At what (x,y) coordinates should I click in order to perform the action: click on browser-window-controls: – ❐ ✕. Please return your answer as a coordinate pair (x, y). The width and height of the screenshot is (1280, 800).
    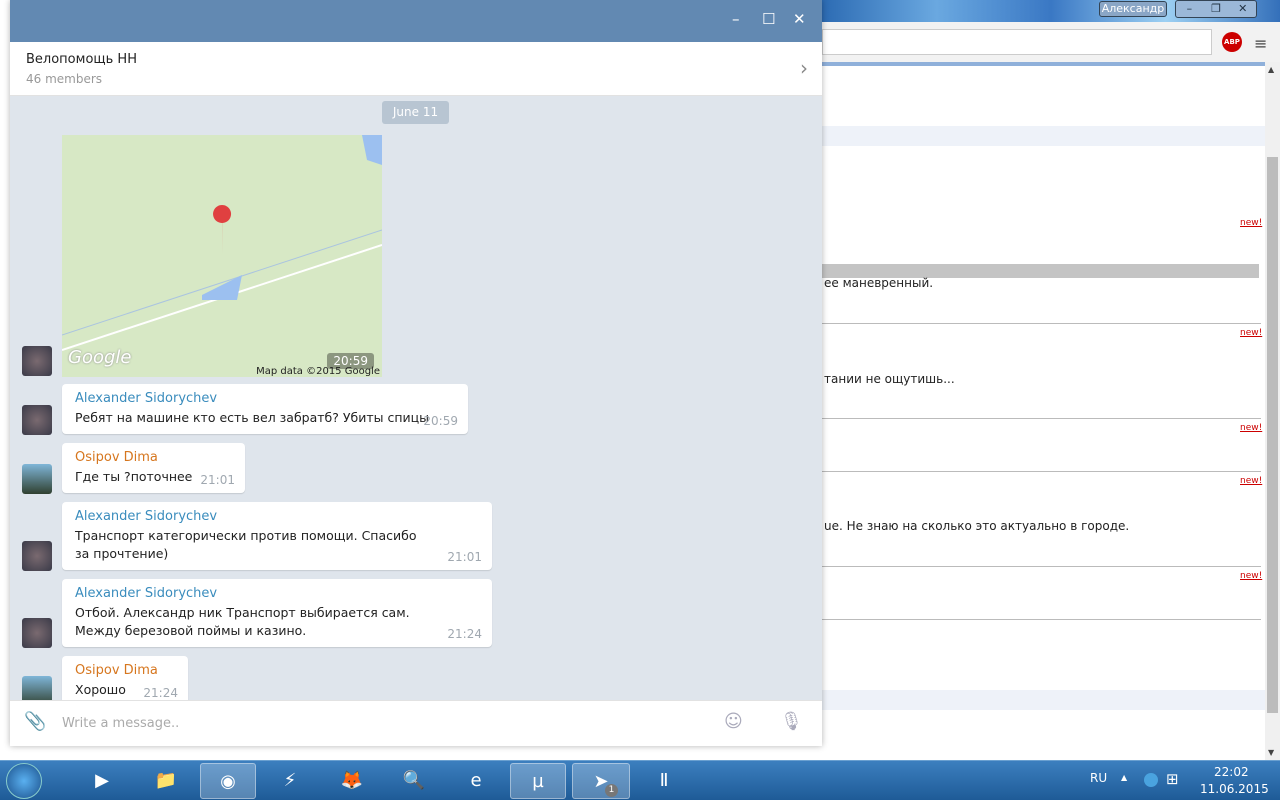
    Looking at the image, I should click on (1216, 9).